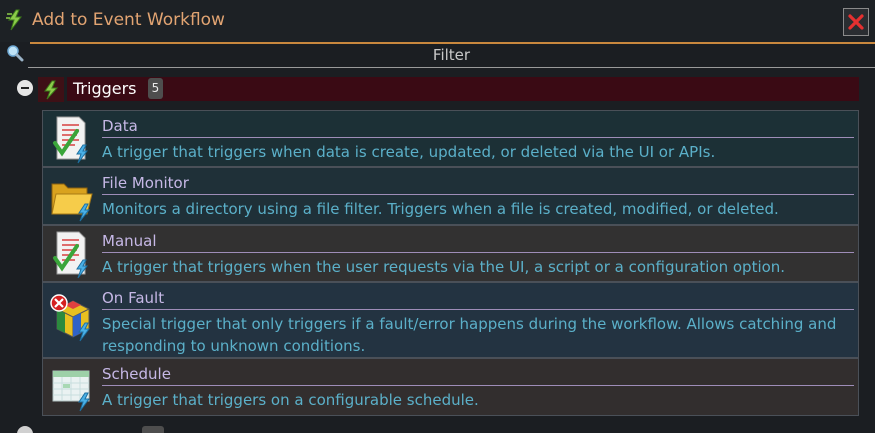 This screenshot has height=433, width=875. What do you see at coordinates (478, 184) in the screenshot?
I see `trigger-title: File Monitor` at bounding box center [478, 184].